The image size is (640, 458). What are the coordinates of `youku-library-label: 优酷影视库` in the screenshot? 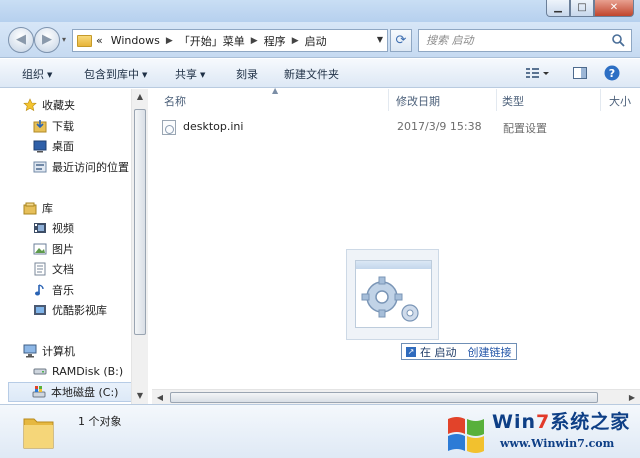 It's located at (79, 310).